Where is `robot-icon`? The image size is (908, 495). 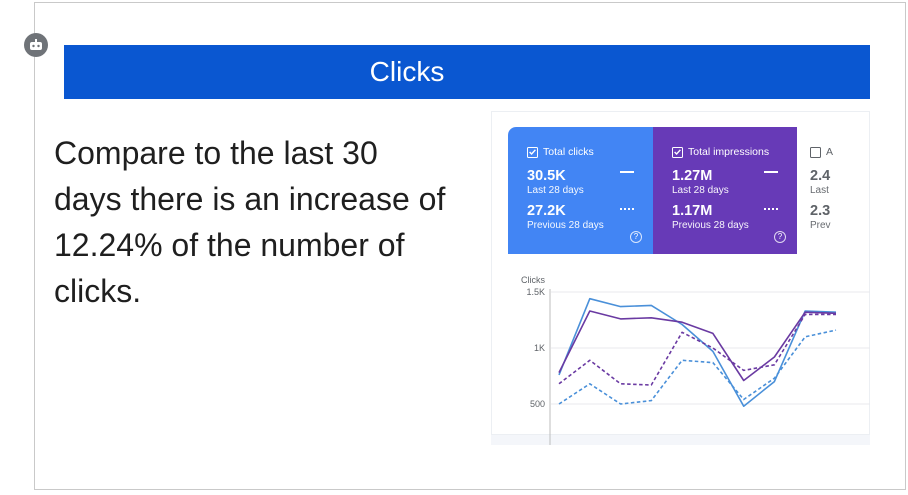
robot-icon is located at coordinates (36, 45).